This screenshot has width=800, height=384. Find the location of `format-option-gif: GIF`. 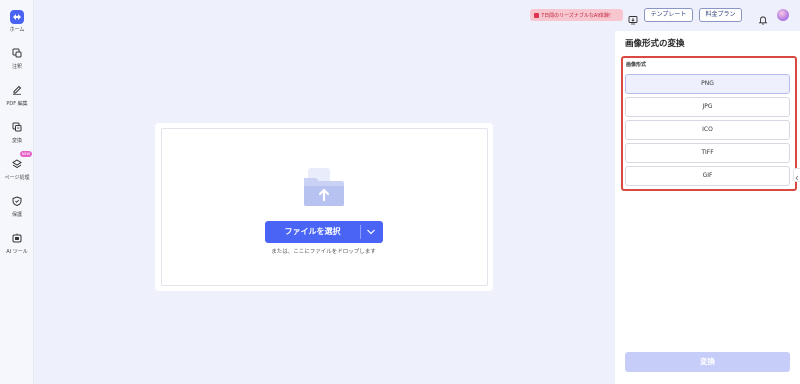

format-option-gif: GIF is located at coordinates (707, 176).